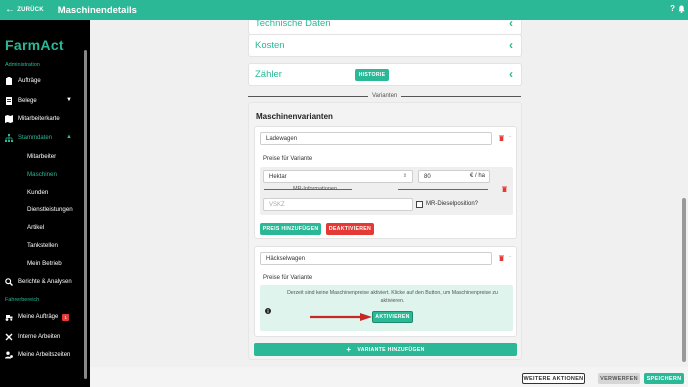  What do you see at coordinates (268, 311) in the screenshot?
I see `info-icon` at bounding box center [268, 311].